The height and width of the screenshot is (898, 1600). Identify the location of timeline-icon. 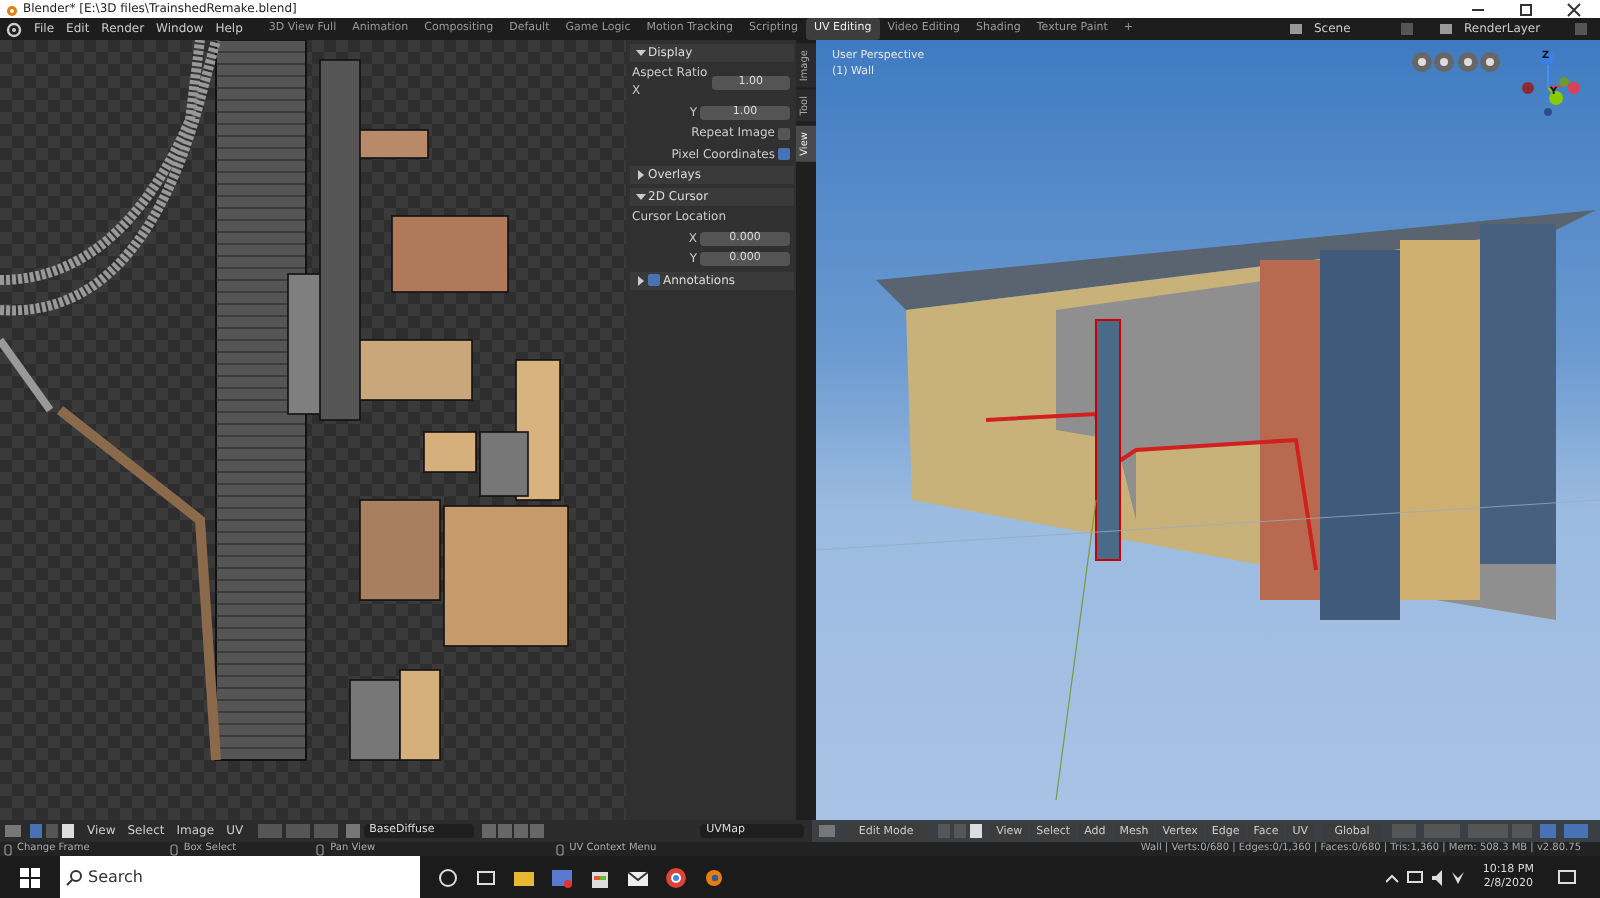
(486, 877).